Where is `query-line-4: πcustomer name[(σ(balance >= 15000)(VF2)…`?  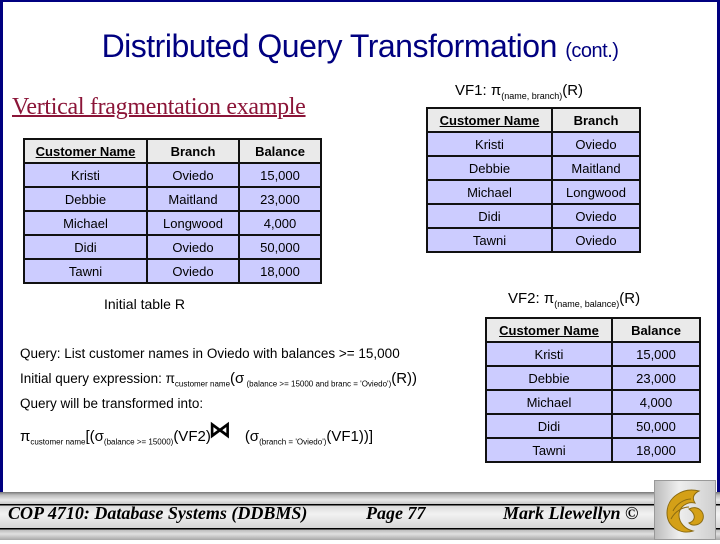
query-line-4: πcustomer name[(σ(balance >= 15000)(VF2)… is located at coordinates (197, 432).